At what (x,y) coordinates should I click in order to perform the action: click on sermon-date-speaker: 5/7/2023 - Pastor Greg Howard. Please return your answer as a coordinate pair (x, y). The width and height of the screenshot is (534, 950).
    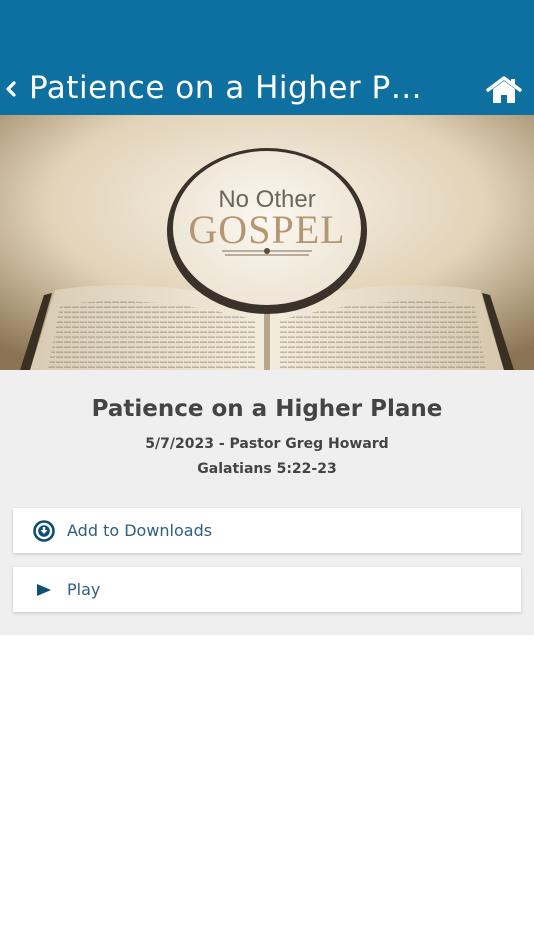
    Looking at the image, I should click on (267, 444).